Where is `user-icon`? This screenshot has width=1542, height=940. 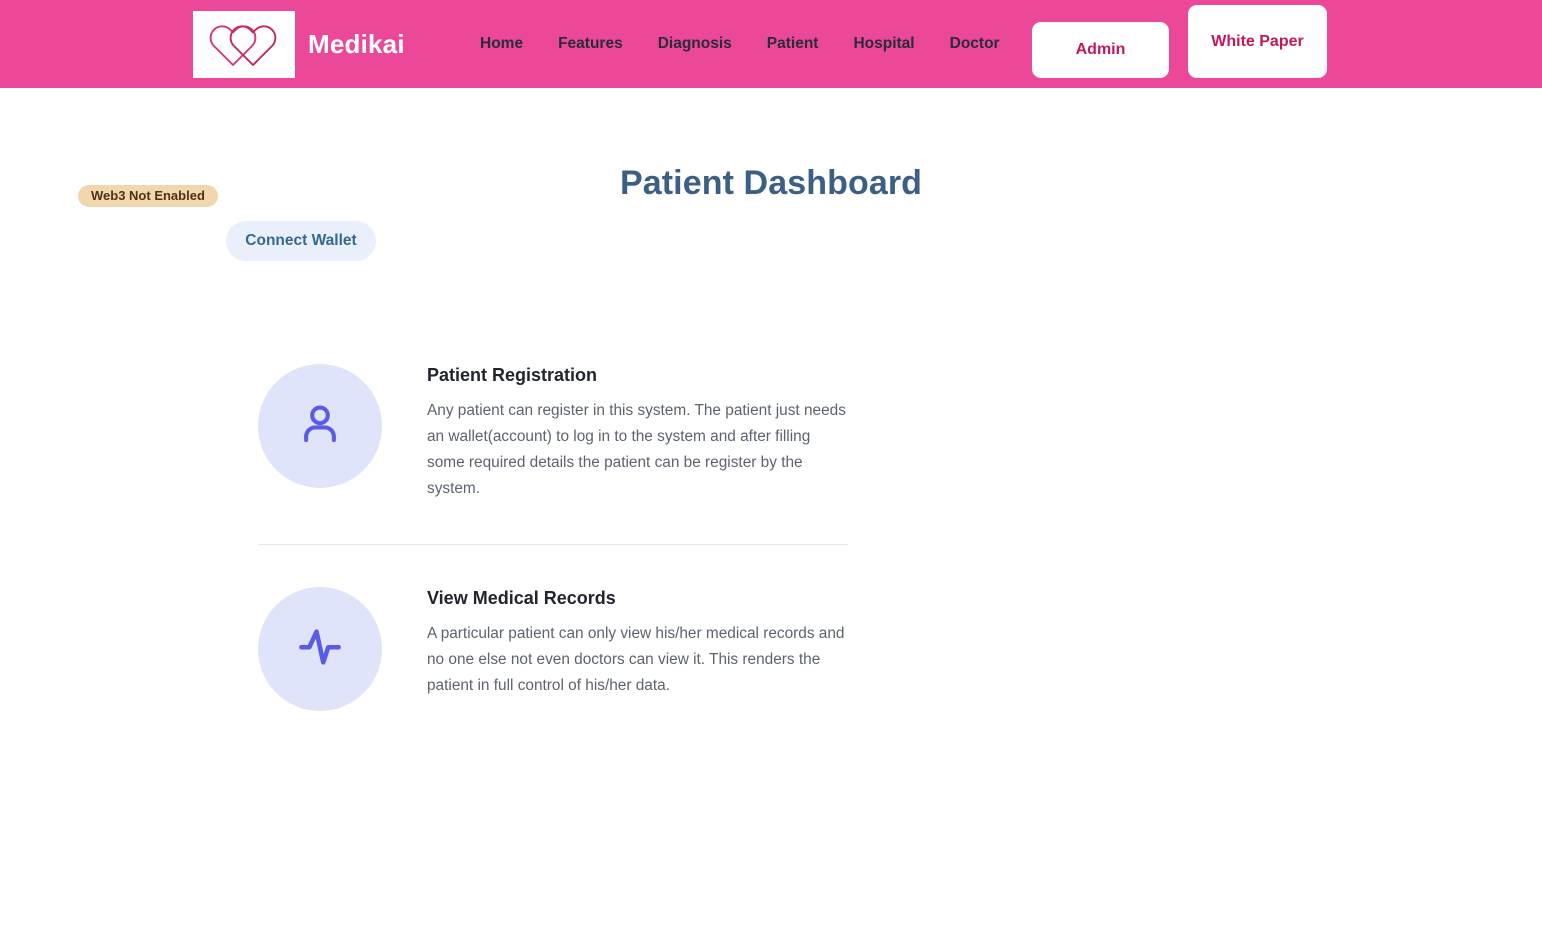
user-icon is located at coordinates (320, 426).